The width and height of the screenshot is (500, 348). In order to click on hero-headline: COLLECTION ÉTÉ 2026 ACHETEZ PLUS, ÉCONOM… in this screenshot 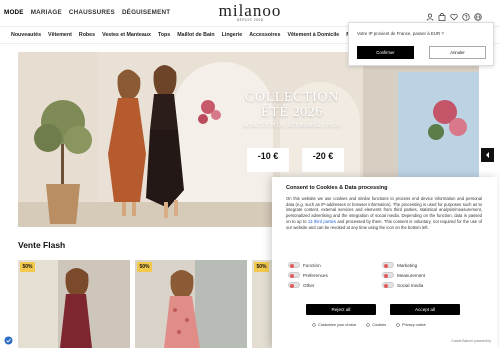, I will do `click(292, 109)`.